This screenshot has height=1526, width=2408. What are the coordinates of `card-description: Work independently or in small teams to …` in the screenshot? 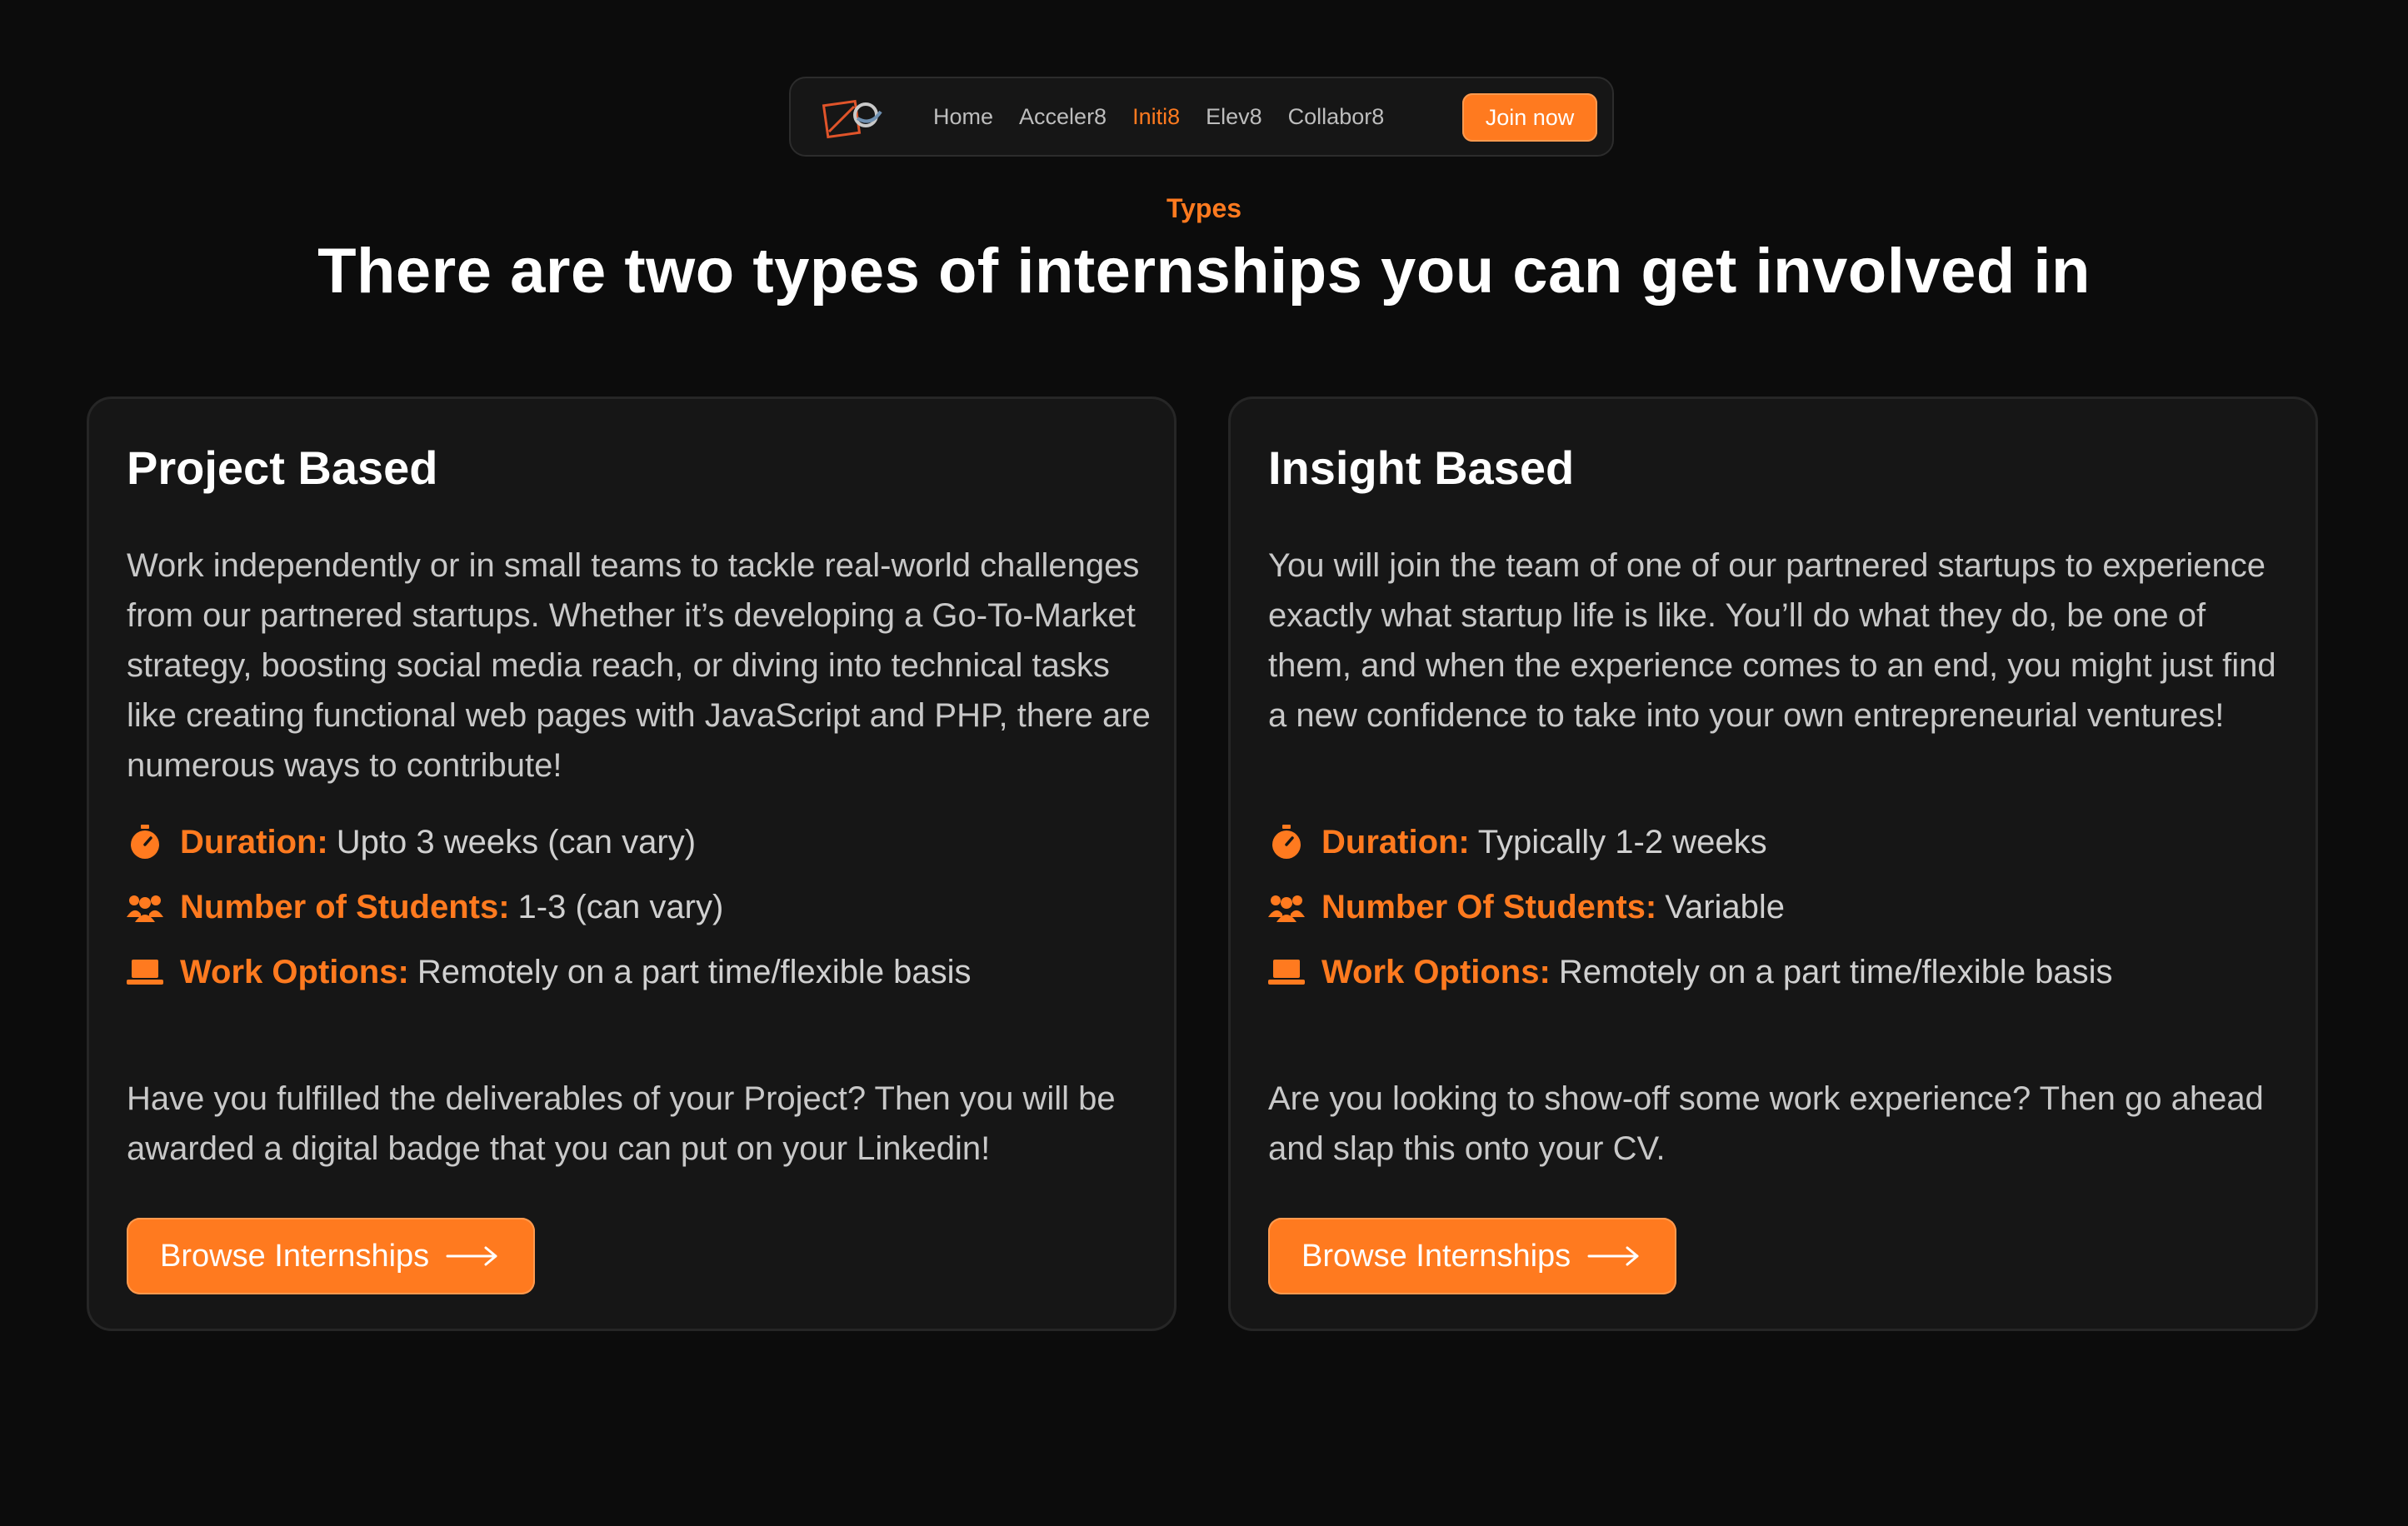 It's located at (639, 665).